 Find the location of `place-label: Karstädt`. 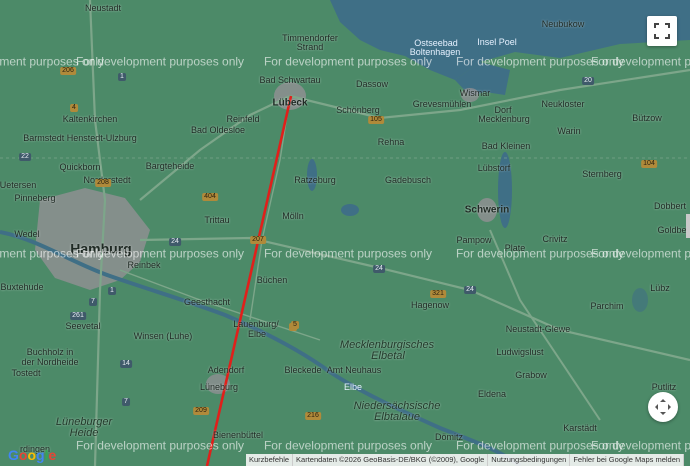

place-label: Karstädt is located at coordinates (580, 428).